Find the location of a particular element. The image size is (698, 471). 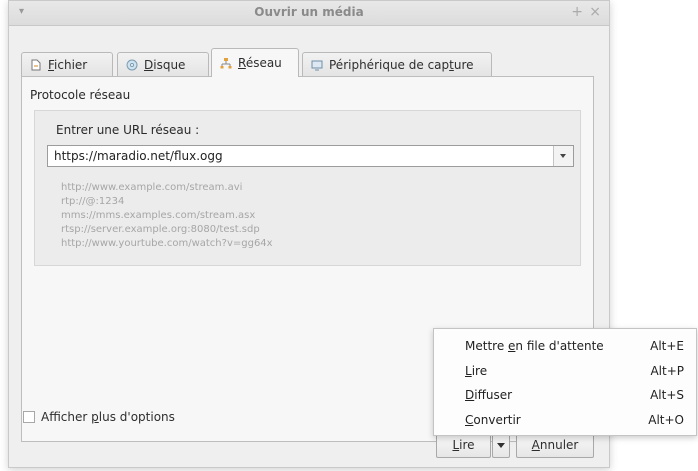

file-icon is located at coordinates (36, 65).